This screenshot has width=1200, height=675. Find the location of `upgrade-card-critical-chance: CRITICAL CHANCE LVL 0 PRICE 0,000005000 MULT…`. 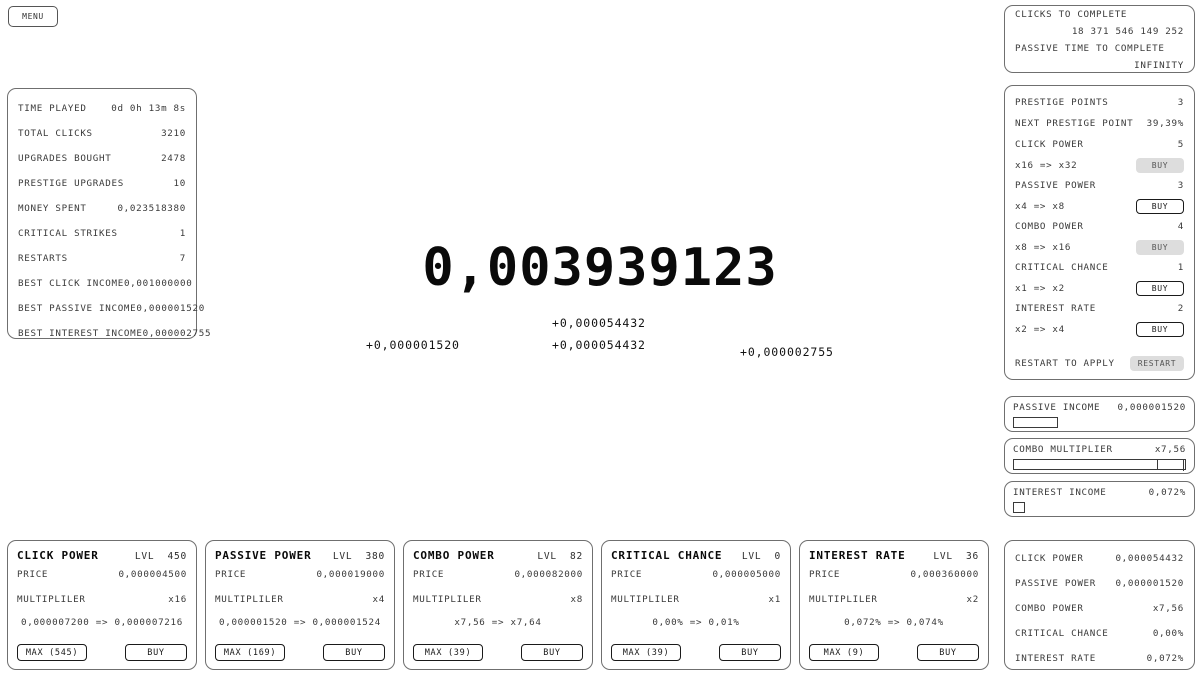

upgrade-card-critical-chance: CRITICAL CHANCE LVL 0 PRICE 0,000005000 MULT… is located at coordinates (696, 605).